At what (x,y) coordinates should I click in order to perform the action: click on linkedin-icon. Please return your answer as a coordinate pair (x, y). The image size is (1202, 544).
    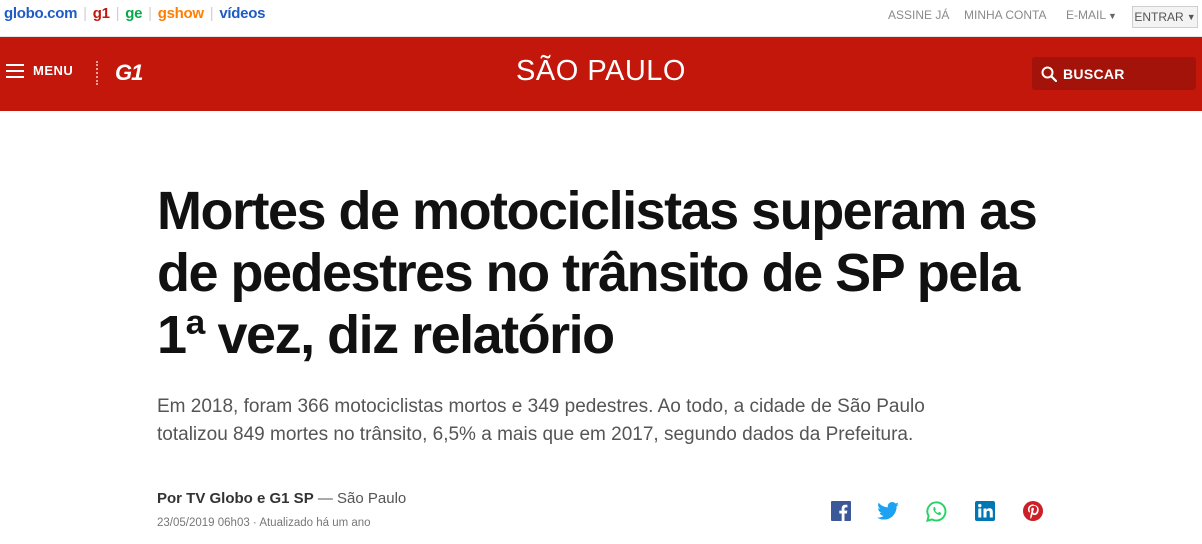
    Looking at the image, I should click on (985, 511).